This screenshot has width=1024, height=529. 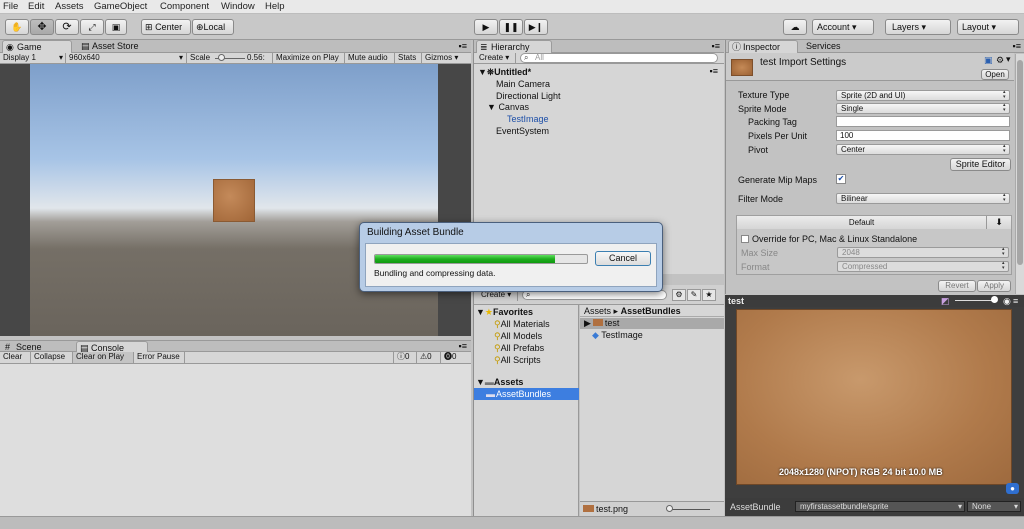 What do you see at coordinates (623, 258) in the screenshot?
I see `cancel-button: Cancel` at bounding box center [623, 258].